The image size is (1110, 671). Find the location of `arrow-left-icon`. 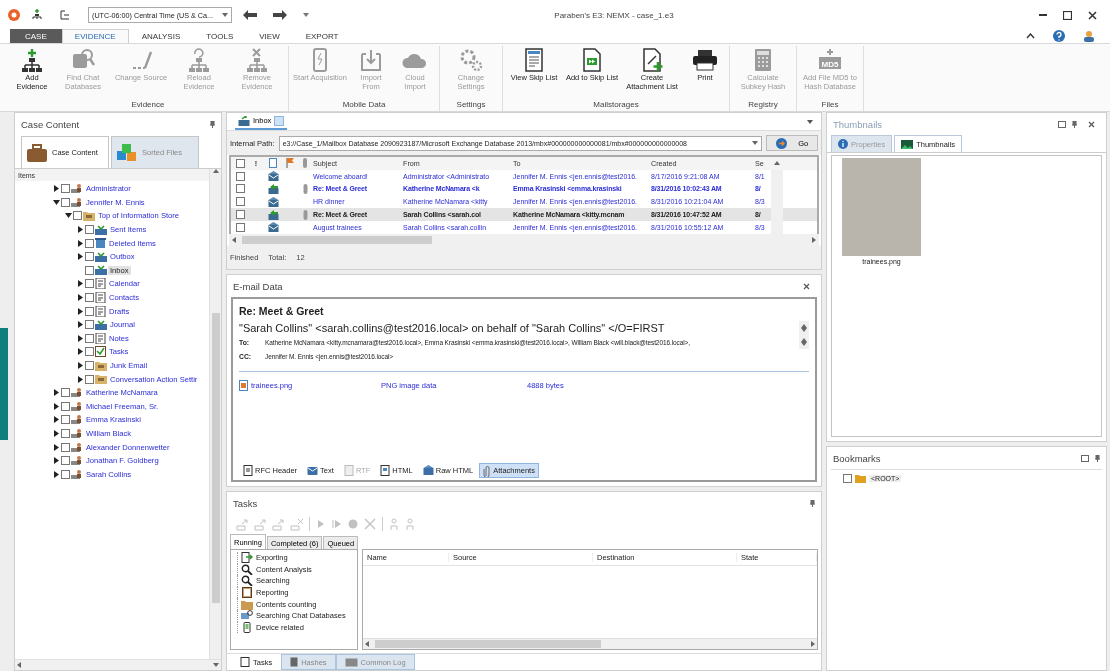

arrow-left-icon is located at coordinates (250, 15).